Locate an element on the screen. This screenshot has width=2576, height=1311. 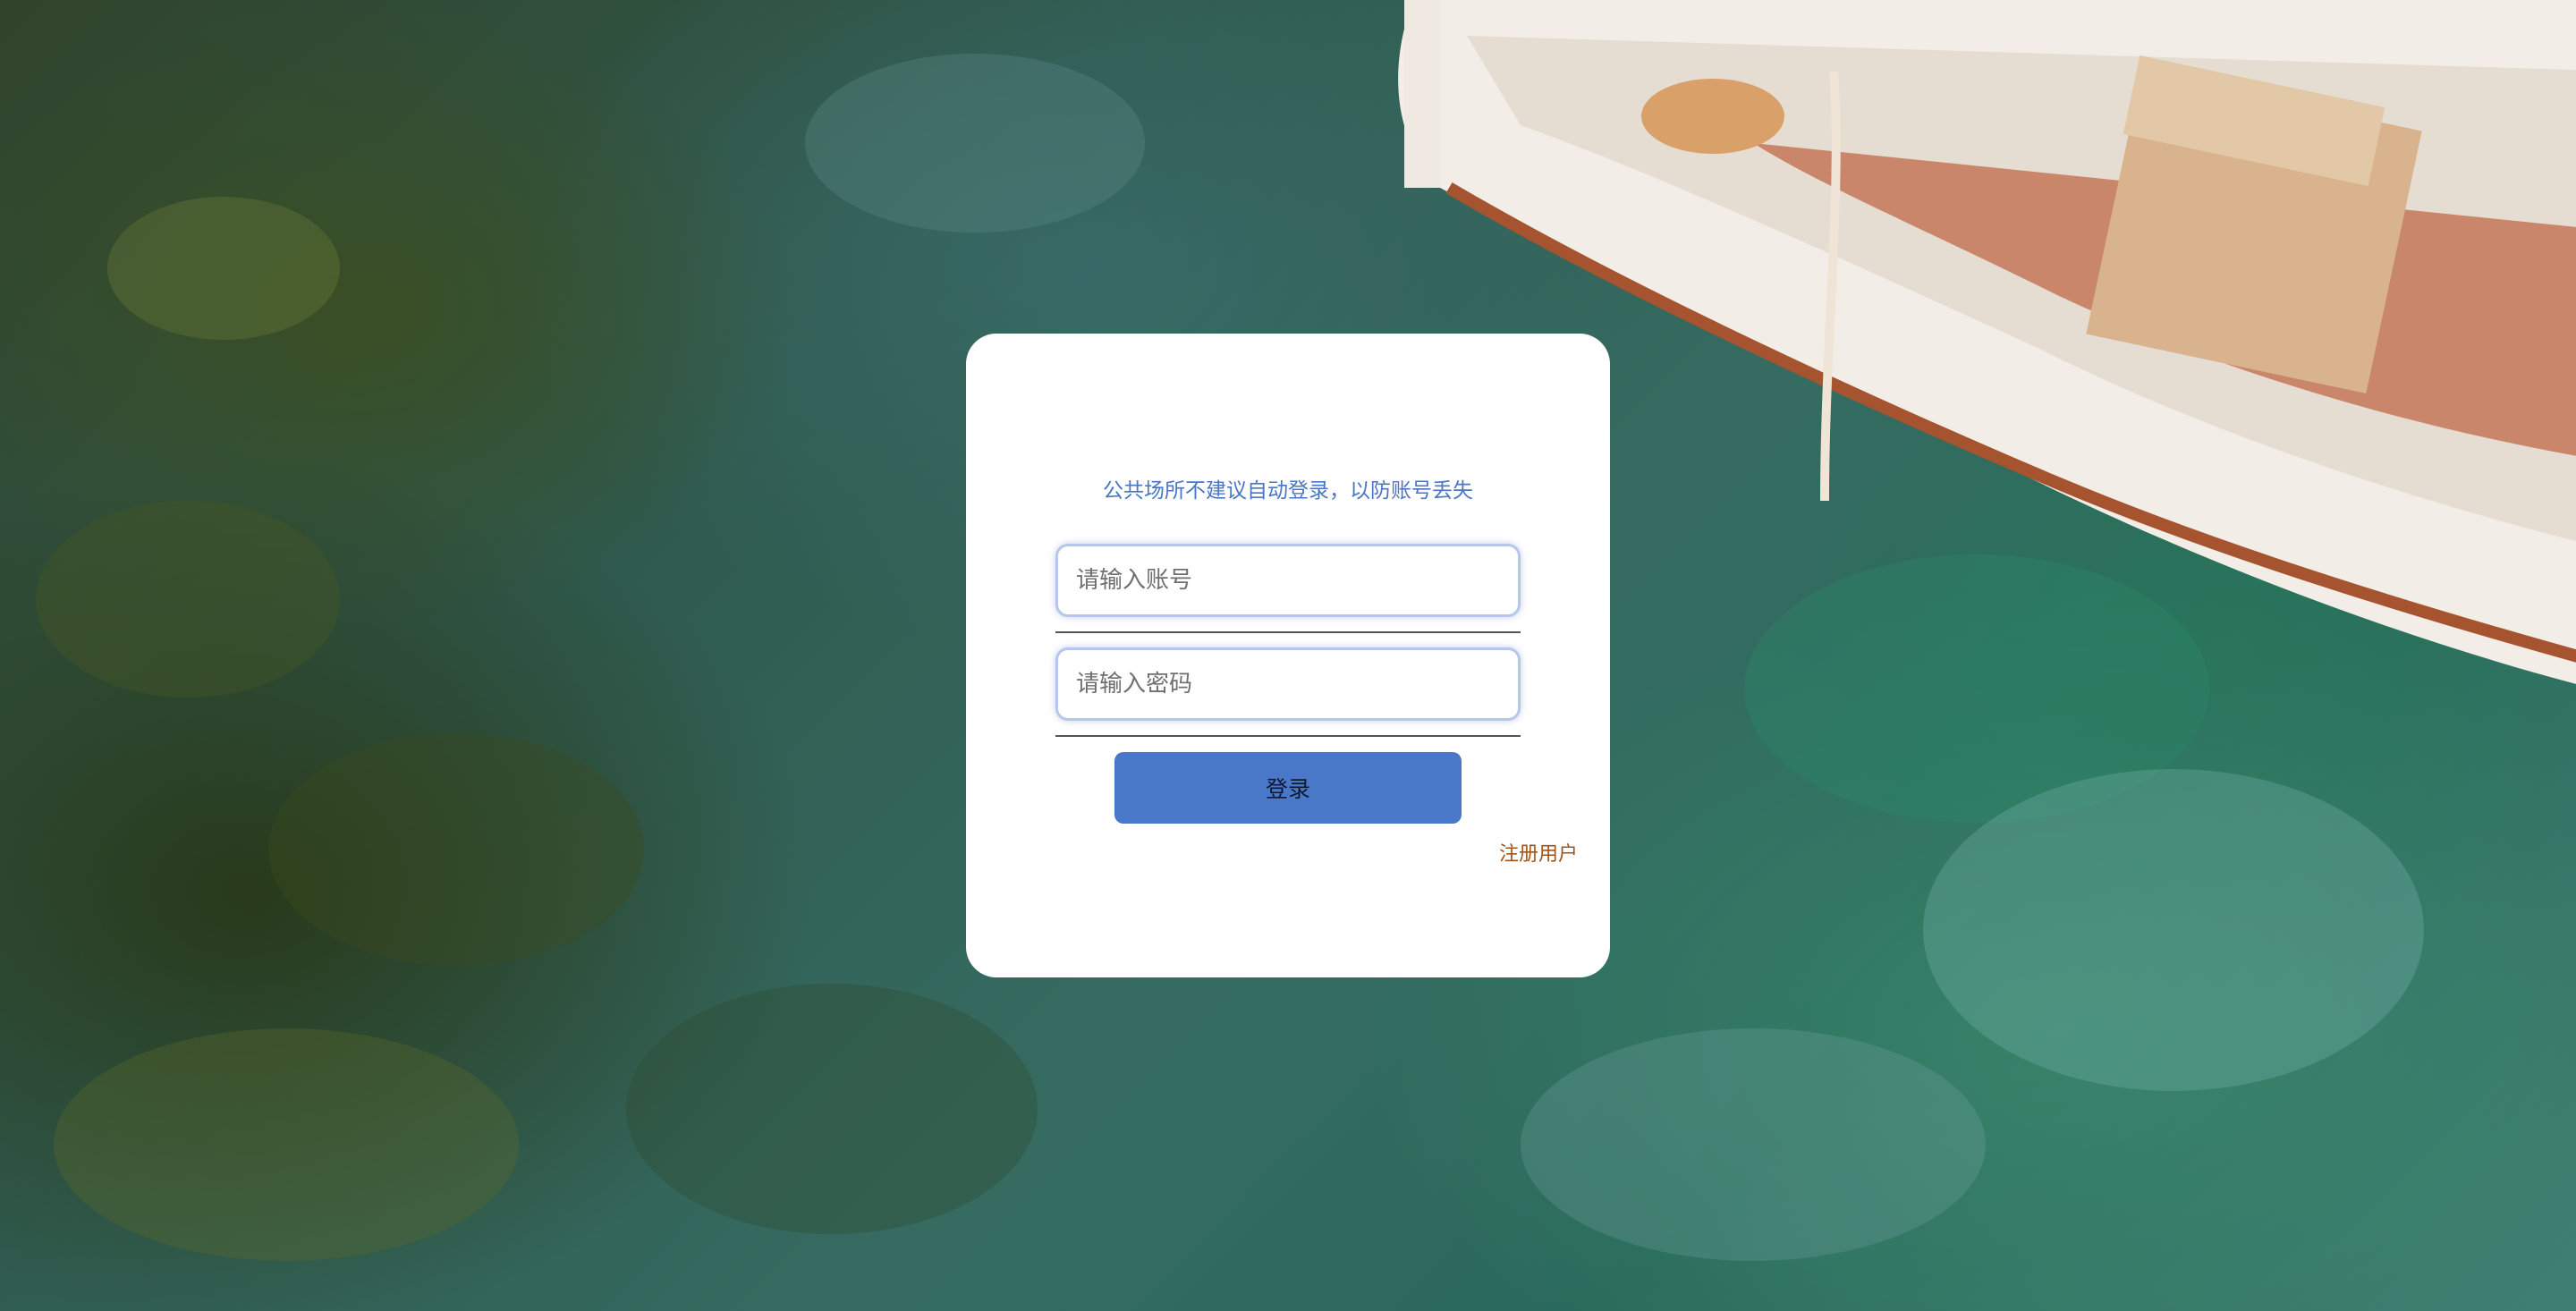
password-field is located at coordinates (1288, 692).